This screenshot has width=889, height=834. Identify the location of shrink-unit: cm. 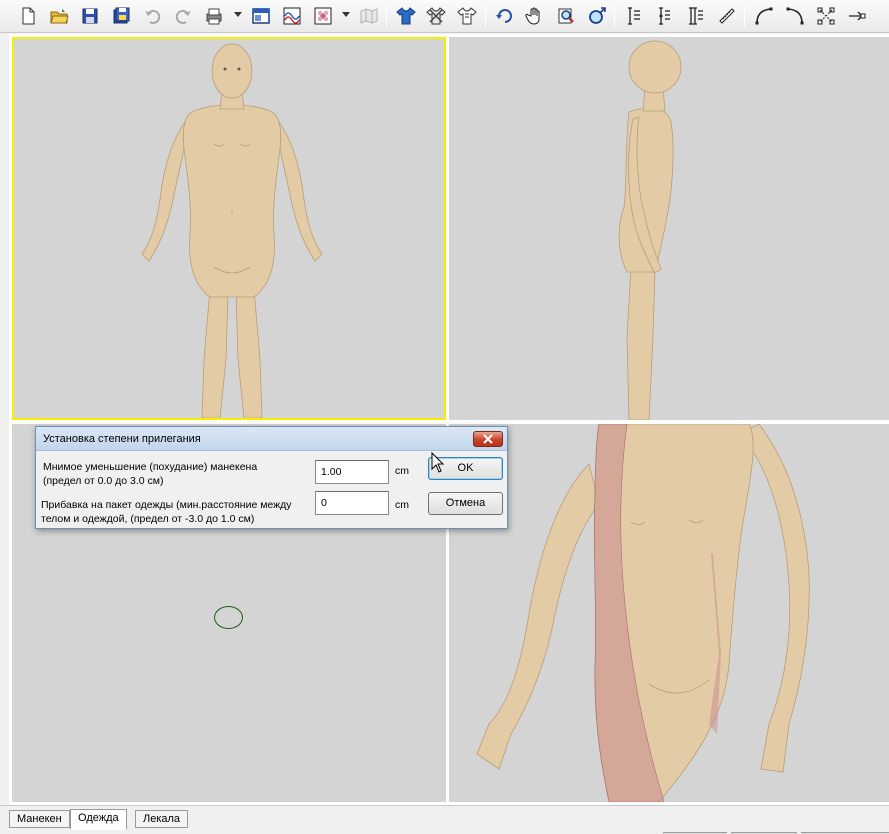
(402, 471).